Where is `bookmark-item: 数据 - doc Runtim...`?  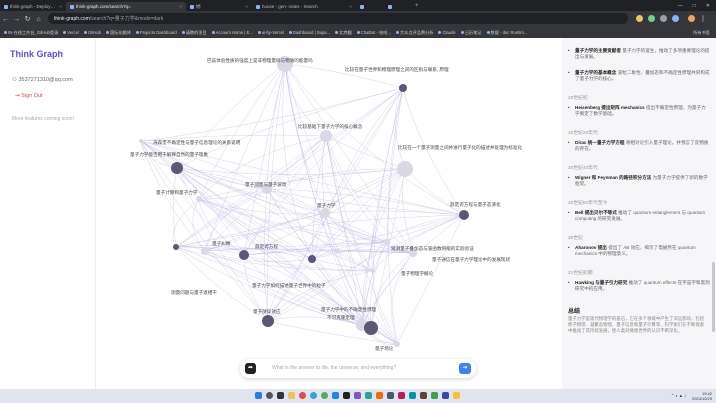
bookmark-item: 数据 - doc Runtim... is located at coordinates (506, 33).